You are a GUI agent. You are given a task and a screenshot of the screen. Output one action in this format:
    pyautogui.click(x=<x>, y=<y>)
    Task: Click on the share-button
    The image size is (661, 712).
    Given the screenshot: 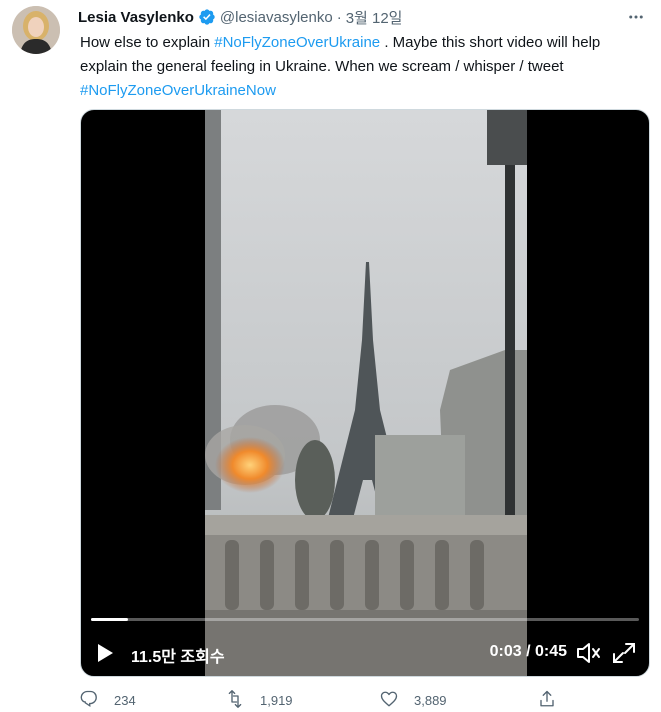 What is the action you would take?
    pyautogui.click(x=547, y=700)
    